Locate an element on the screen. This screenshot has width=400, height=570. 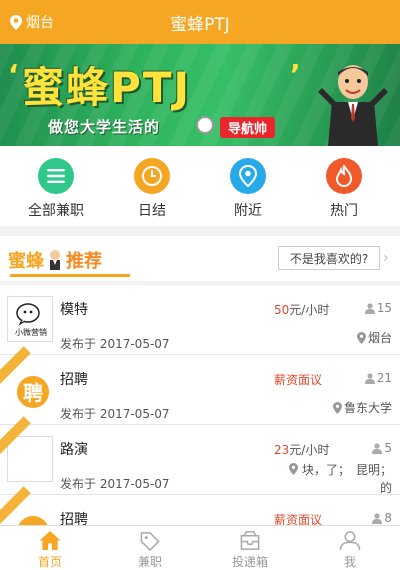
applicant-count: 5 is located at coordinates (382, 448).